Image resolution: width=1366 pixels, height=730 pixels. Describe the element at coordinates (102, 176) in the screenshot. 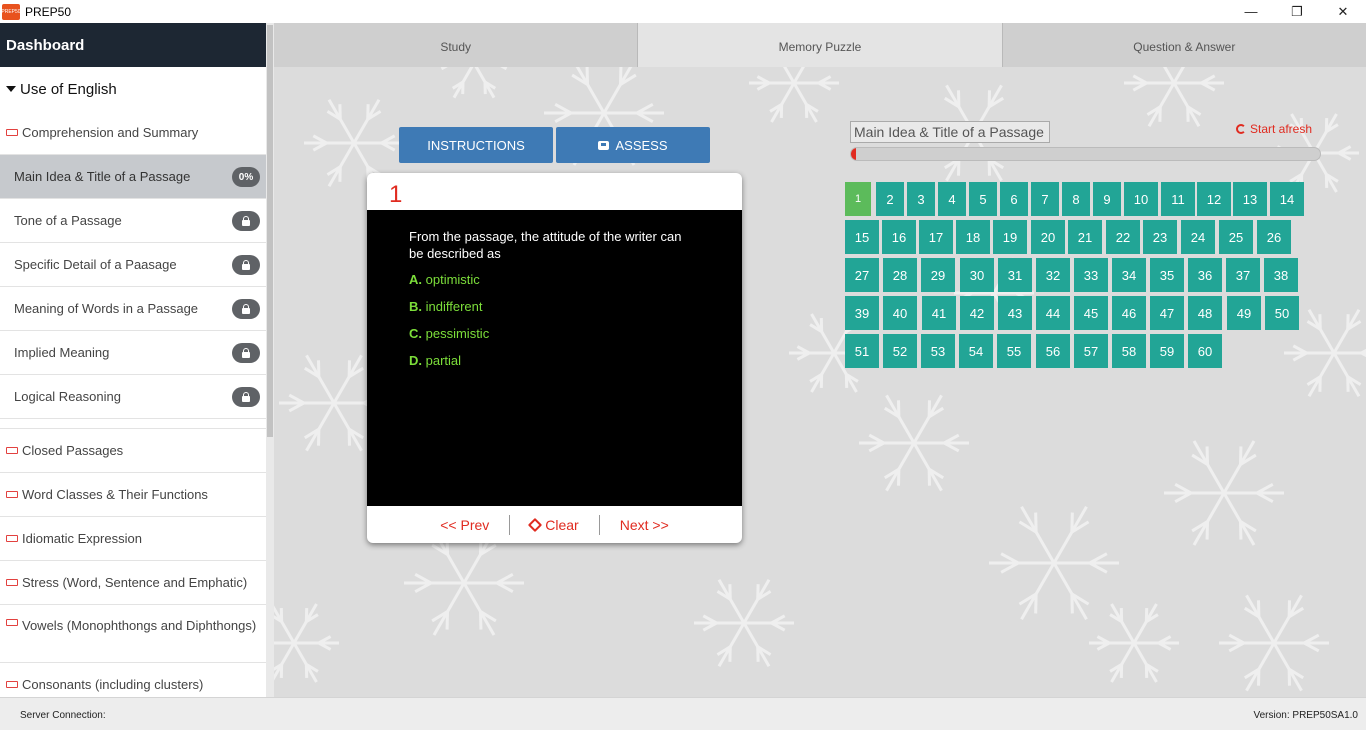

I see `subtopic-label: Main Idea & Title of a Passage` at that location.